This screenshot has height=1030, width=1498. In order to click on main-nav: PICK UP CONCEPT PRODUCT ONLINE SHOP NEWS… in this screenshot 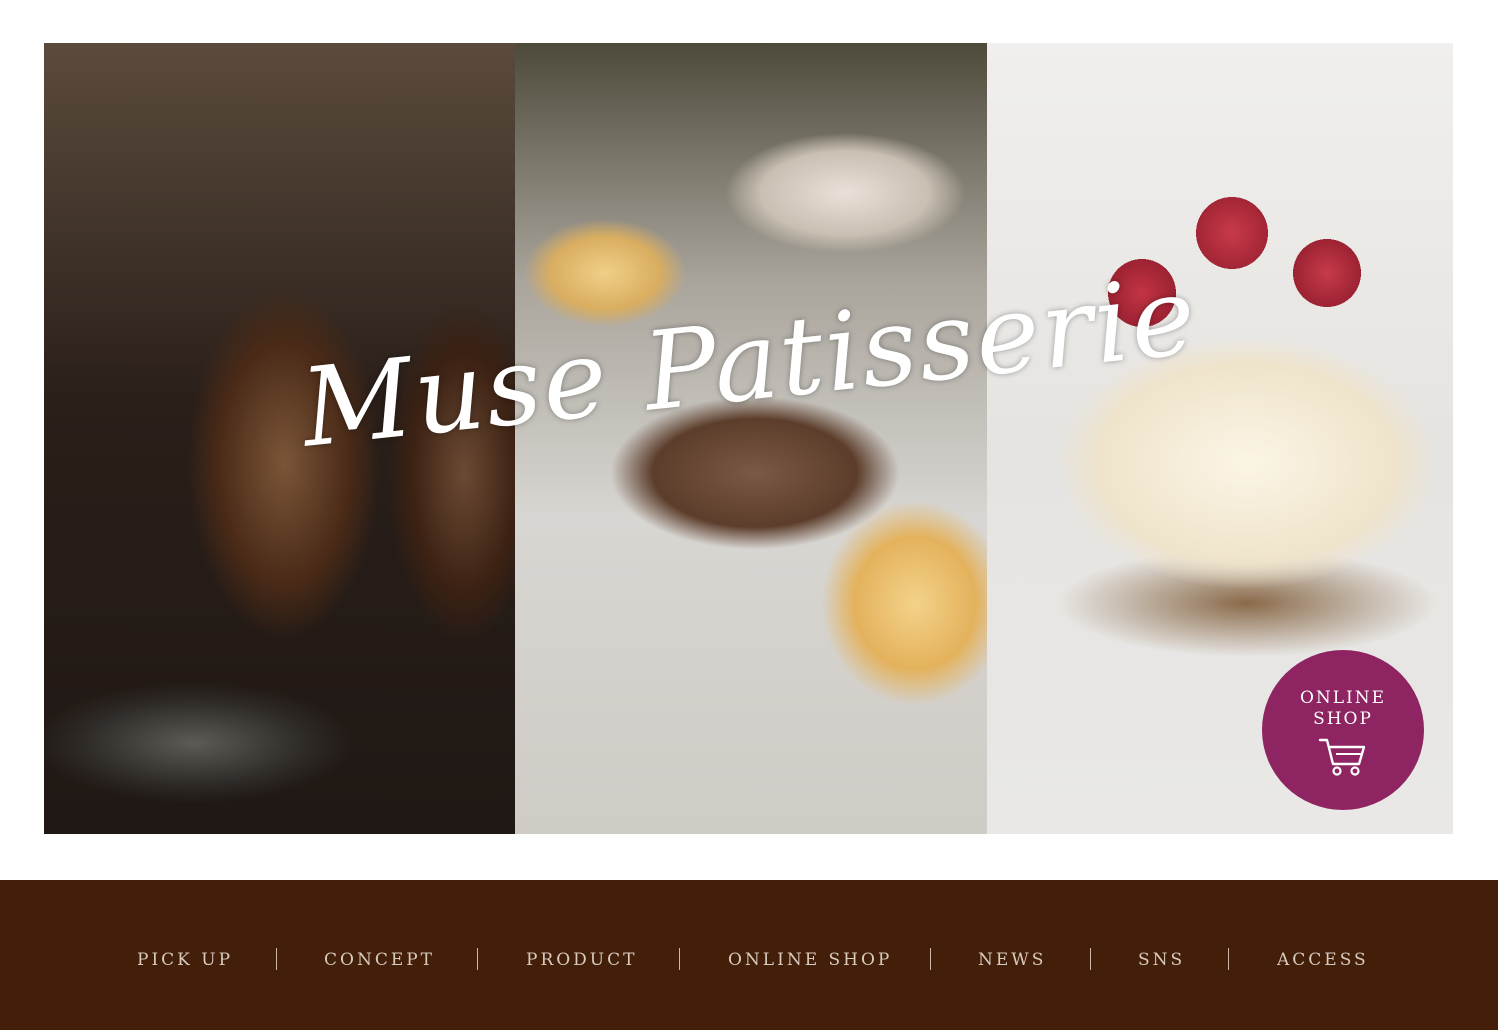, I will do `click(749, 964)`.